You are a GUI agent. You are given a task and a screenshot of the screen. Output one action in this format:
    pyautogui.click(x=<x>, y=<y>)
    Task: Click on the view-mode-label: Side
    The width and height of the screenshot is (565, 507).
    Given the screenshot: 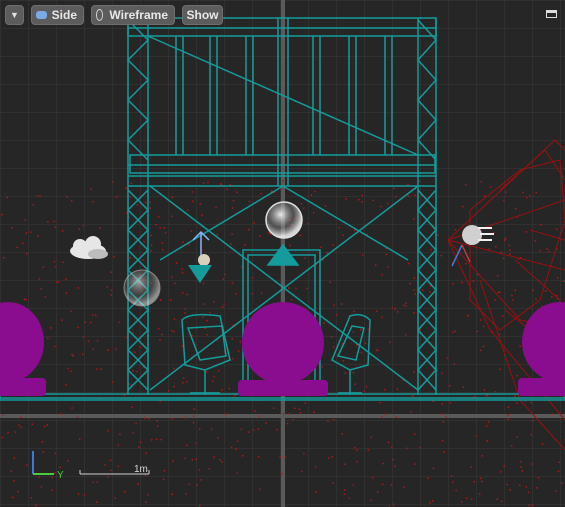 What is the action you would take?
    pyautogui.click(x=64, y=15)
    